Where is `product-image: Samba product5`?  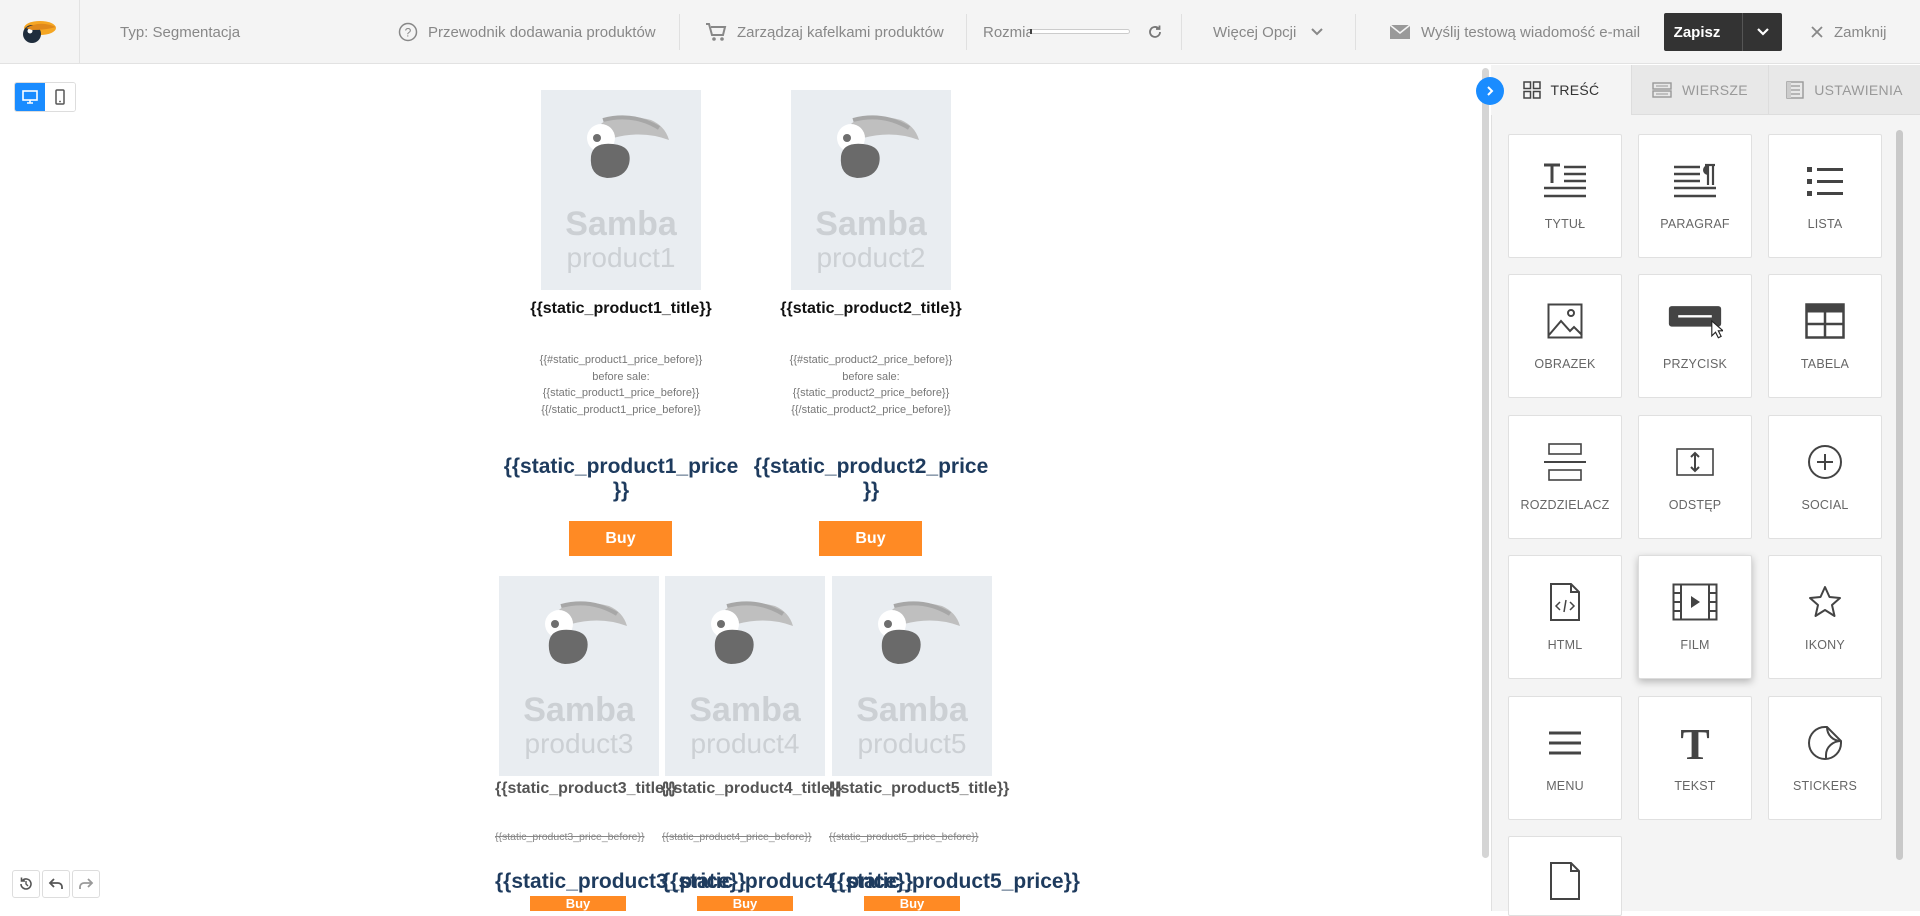 product-image: Samba product5 is located at coordinates (912, 676).